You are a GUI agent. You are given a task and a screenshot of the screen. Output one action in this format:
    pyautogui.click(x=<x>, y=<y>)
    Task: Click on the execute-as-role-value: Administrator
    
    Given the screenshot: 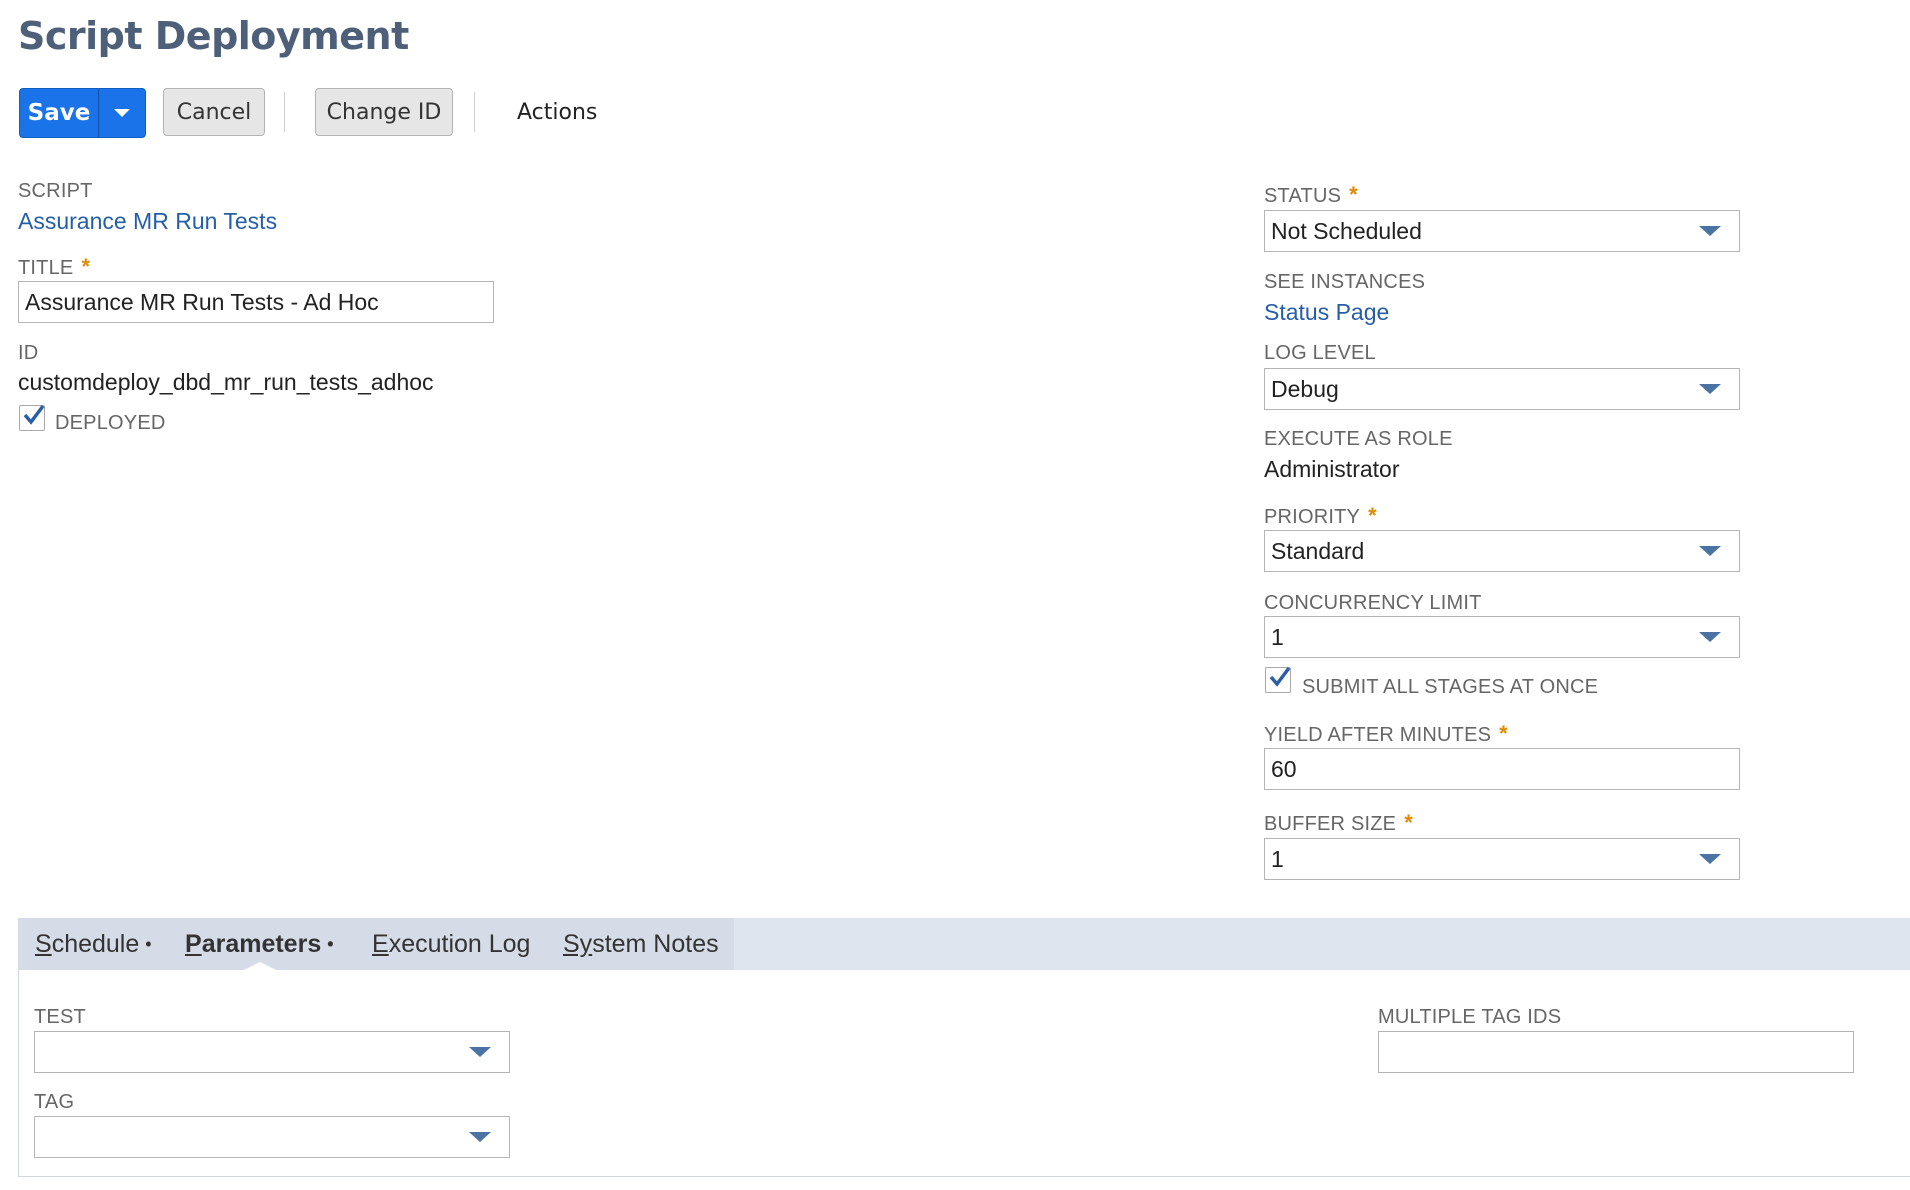 What is the action you would take?
    pyautogui.click(x=1332, y=469)
    